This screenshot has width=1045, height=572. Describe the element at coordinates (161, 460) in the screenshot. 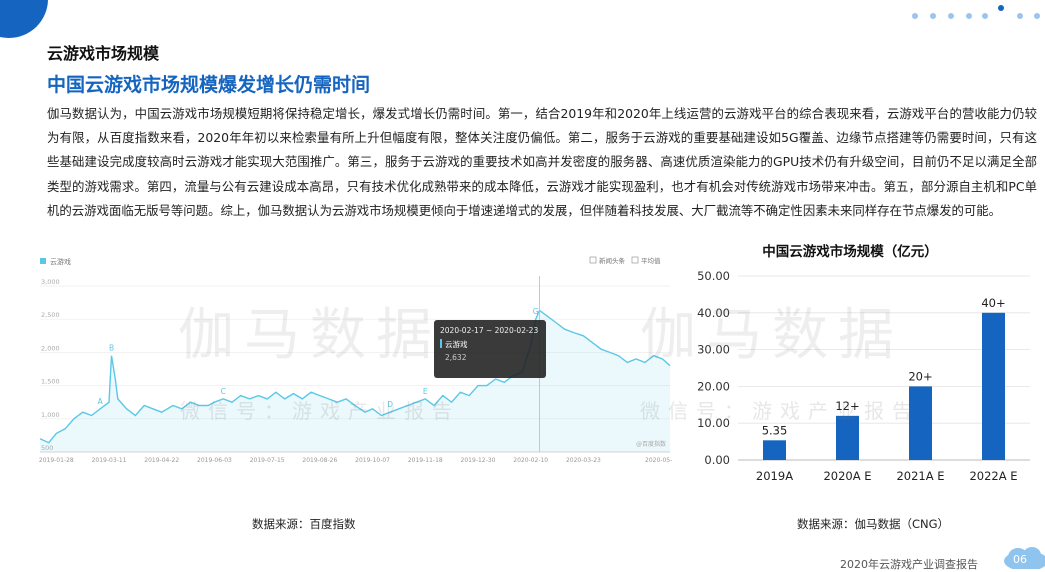

I see `x-tick-label: 2019-04-22` at that location.